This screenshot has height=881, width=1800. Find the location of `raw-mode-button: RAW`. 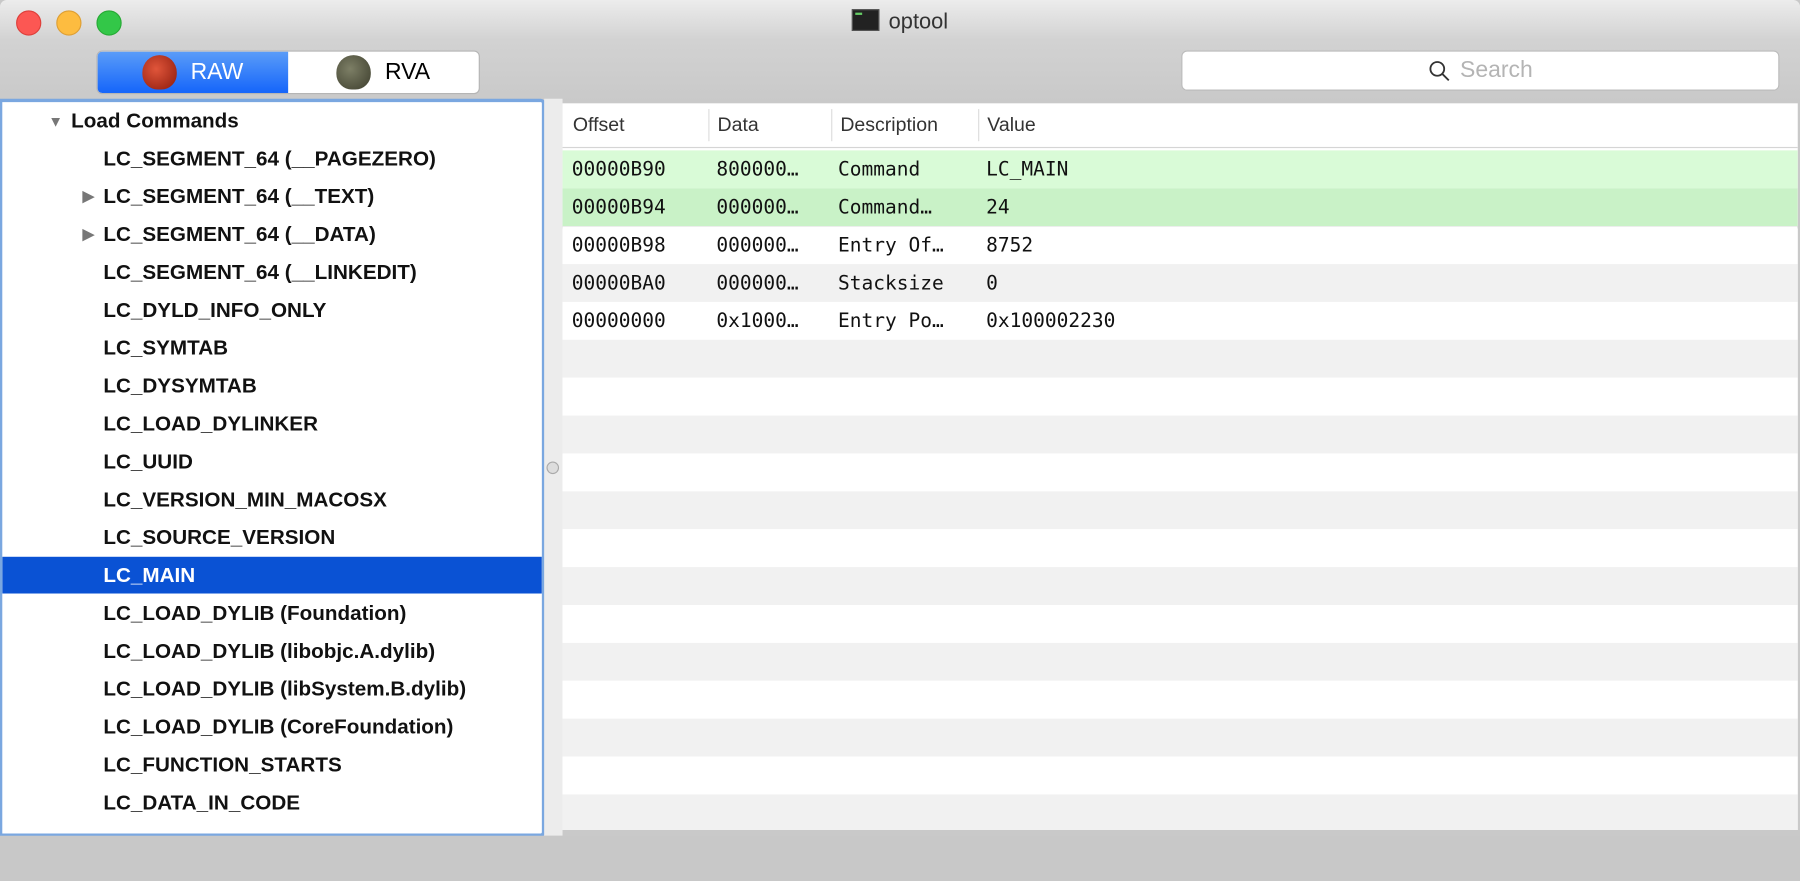

raw-mode-button: RAW is located at coordinates (193, 72).